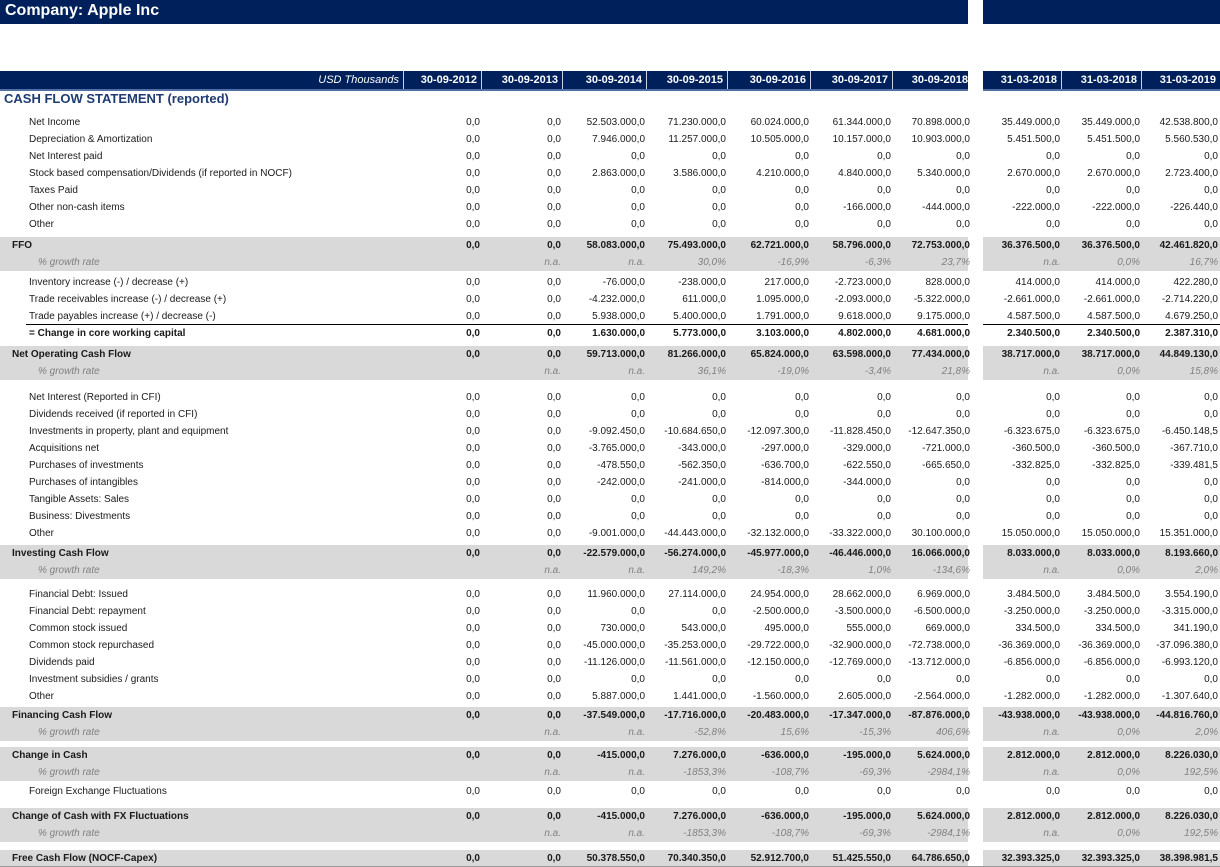 Image resolution: width=1220 pixels, height=867 pixels. I want to click on value-cell: -636.000,0, so click(785, 755).